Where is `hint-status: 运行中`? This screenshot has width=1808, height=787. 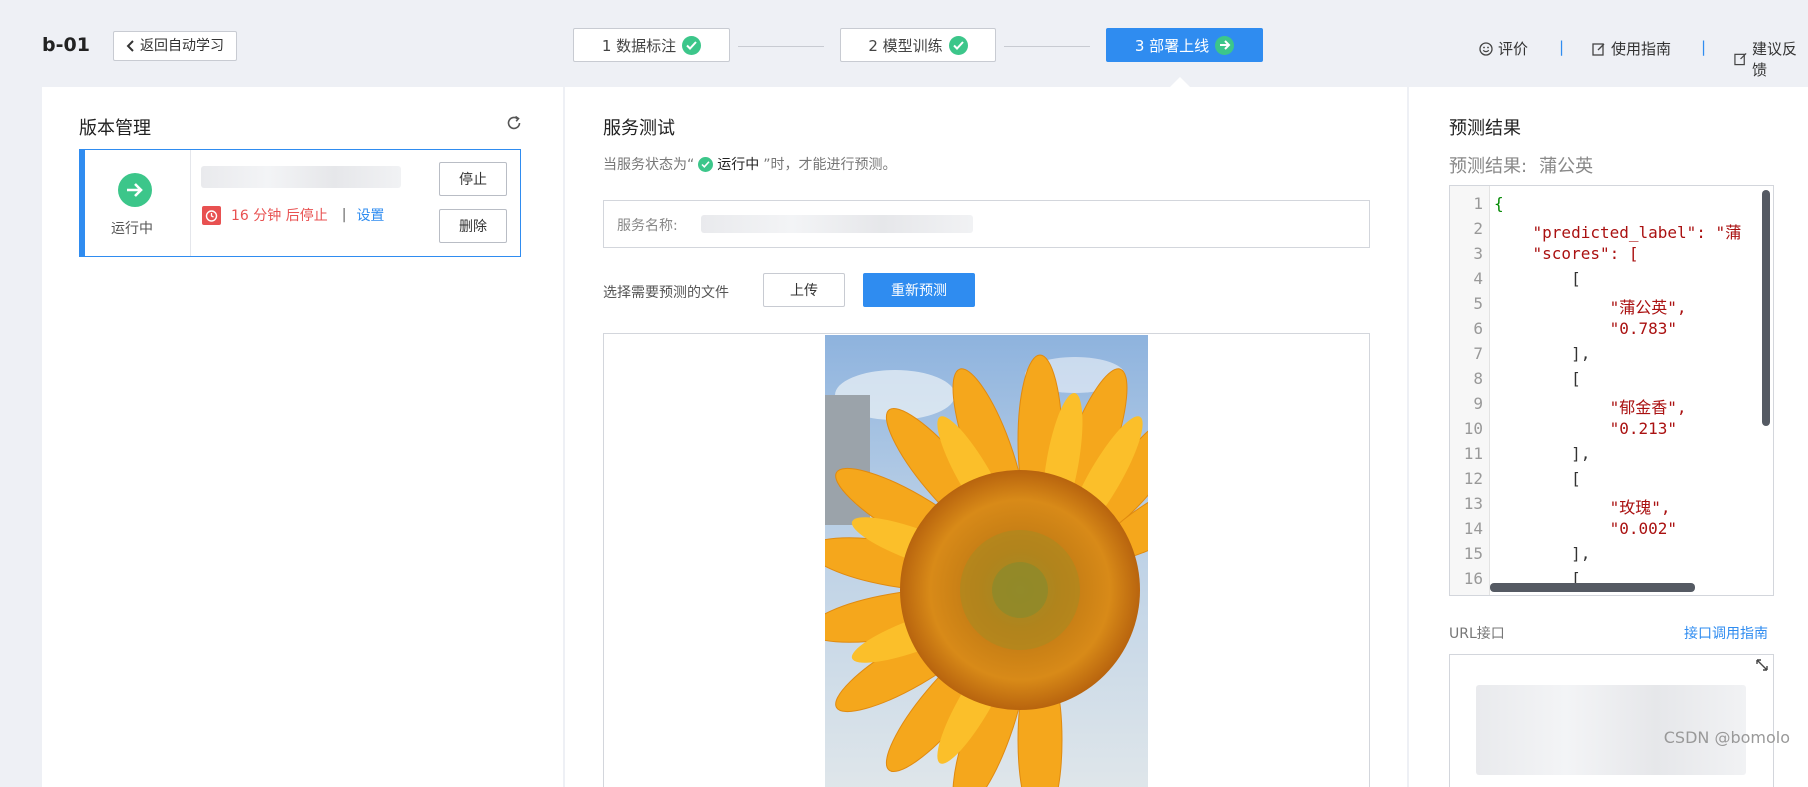
hint-status: 运行中 is located at coordinates (738, 165).